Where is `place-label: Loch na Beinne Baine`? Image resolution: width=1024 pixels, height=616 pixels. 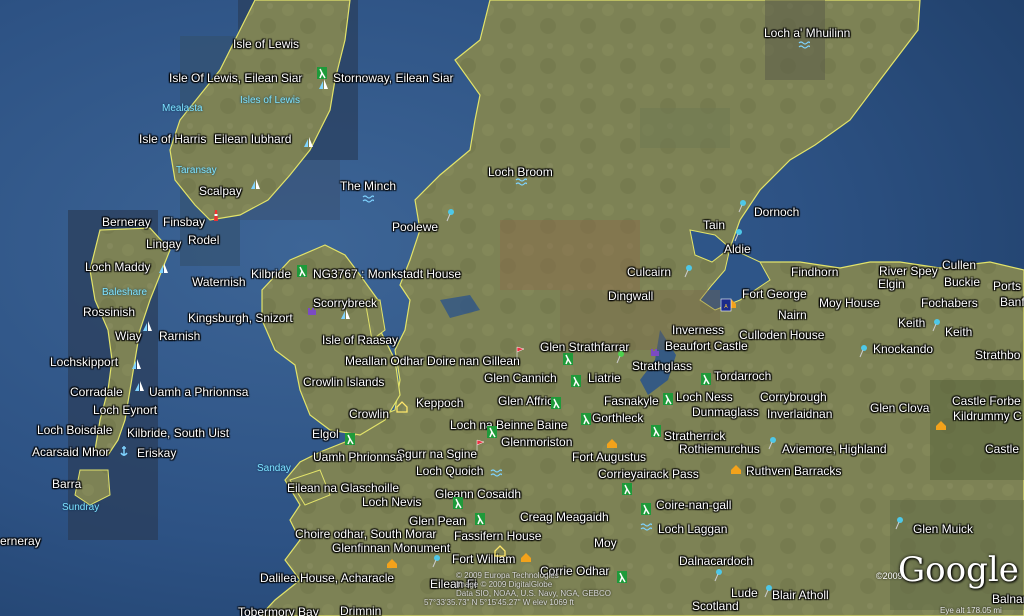 place-label: Loch na Beinne Baine is located at coordinates (508, 425).